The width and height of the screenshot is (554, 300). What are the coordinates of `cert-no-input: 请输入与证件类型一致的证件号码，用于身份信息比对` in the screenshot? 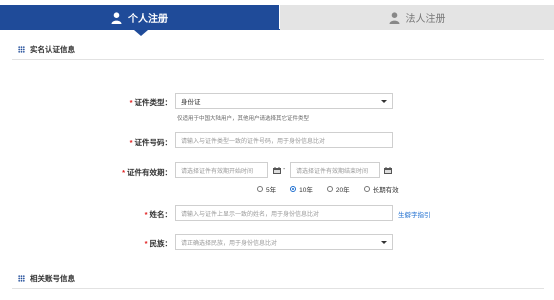 It's located at (284, 140).